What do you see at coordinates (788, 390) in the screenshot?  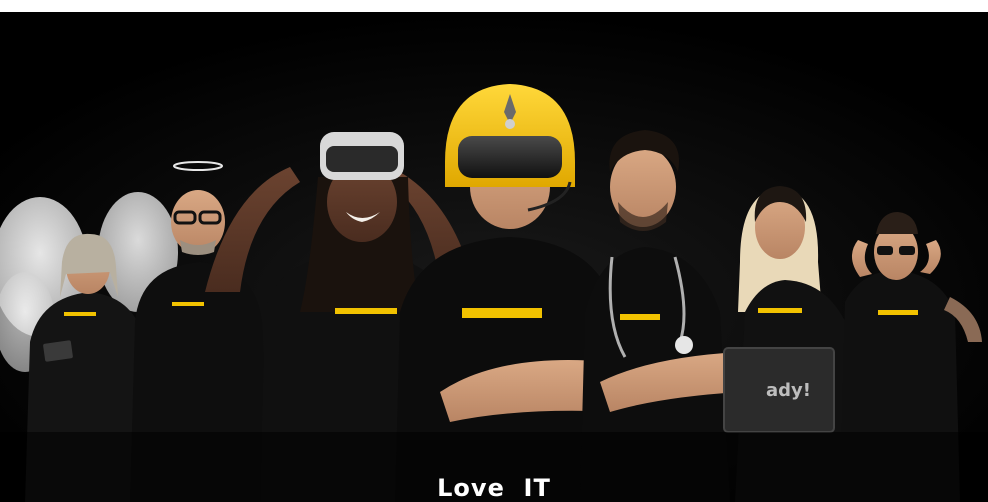 I see `laptop-screen-text: ady!` at bounding box center [788, 390].